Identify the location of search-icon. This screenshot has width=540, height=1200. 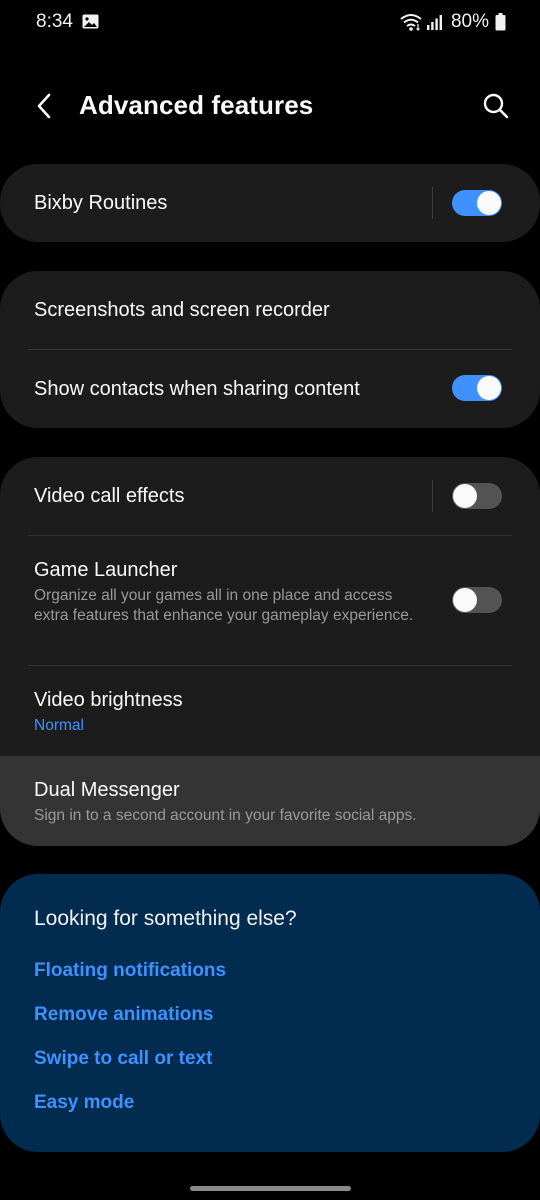
(496, 106).